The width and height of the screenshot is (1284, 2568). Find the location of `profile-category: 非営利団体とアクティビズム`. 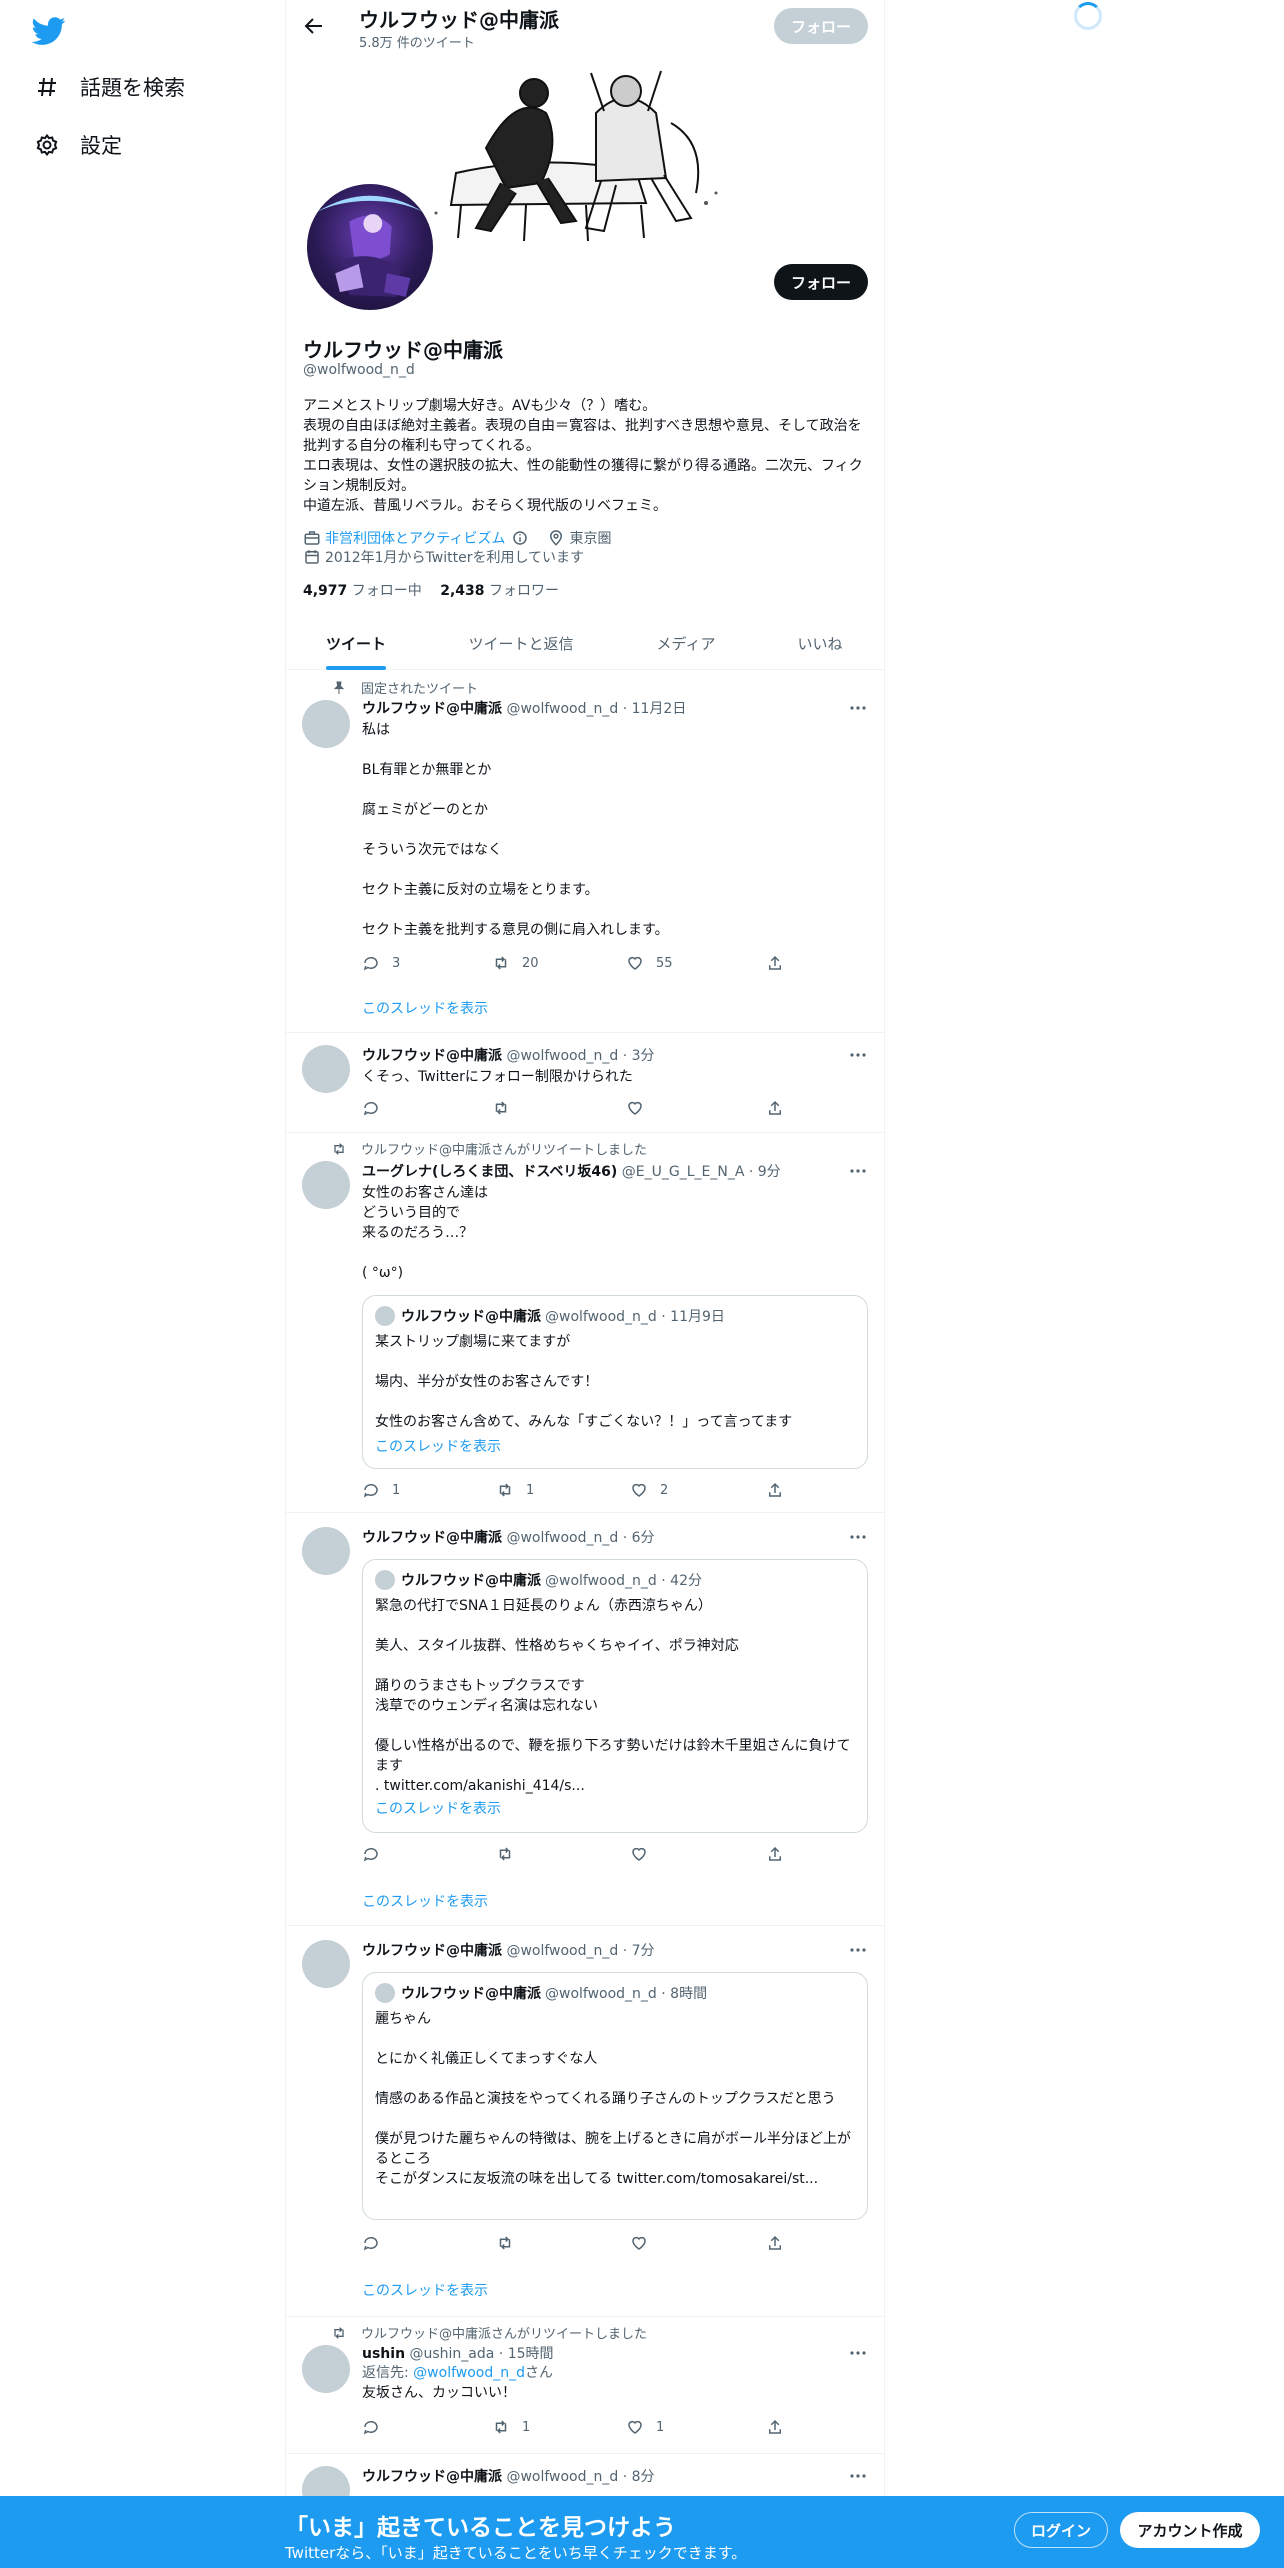

profile-category: 非営利団体とアクティビズム is located at coordinates (415, 538).